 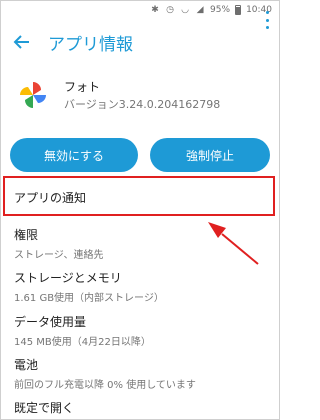 I want to click on app-name: フォト, so click(x=82, y=87).